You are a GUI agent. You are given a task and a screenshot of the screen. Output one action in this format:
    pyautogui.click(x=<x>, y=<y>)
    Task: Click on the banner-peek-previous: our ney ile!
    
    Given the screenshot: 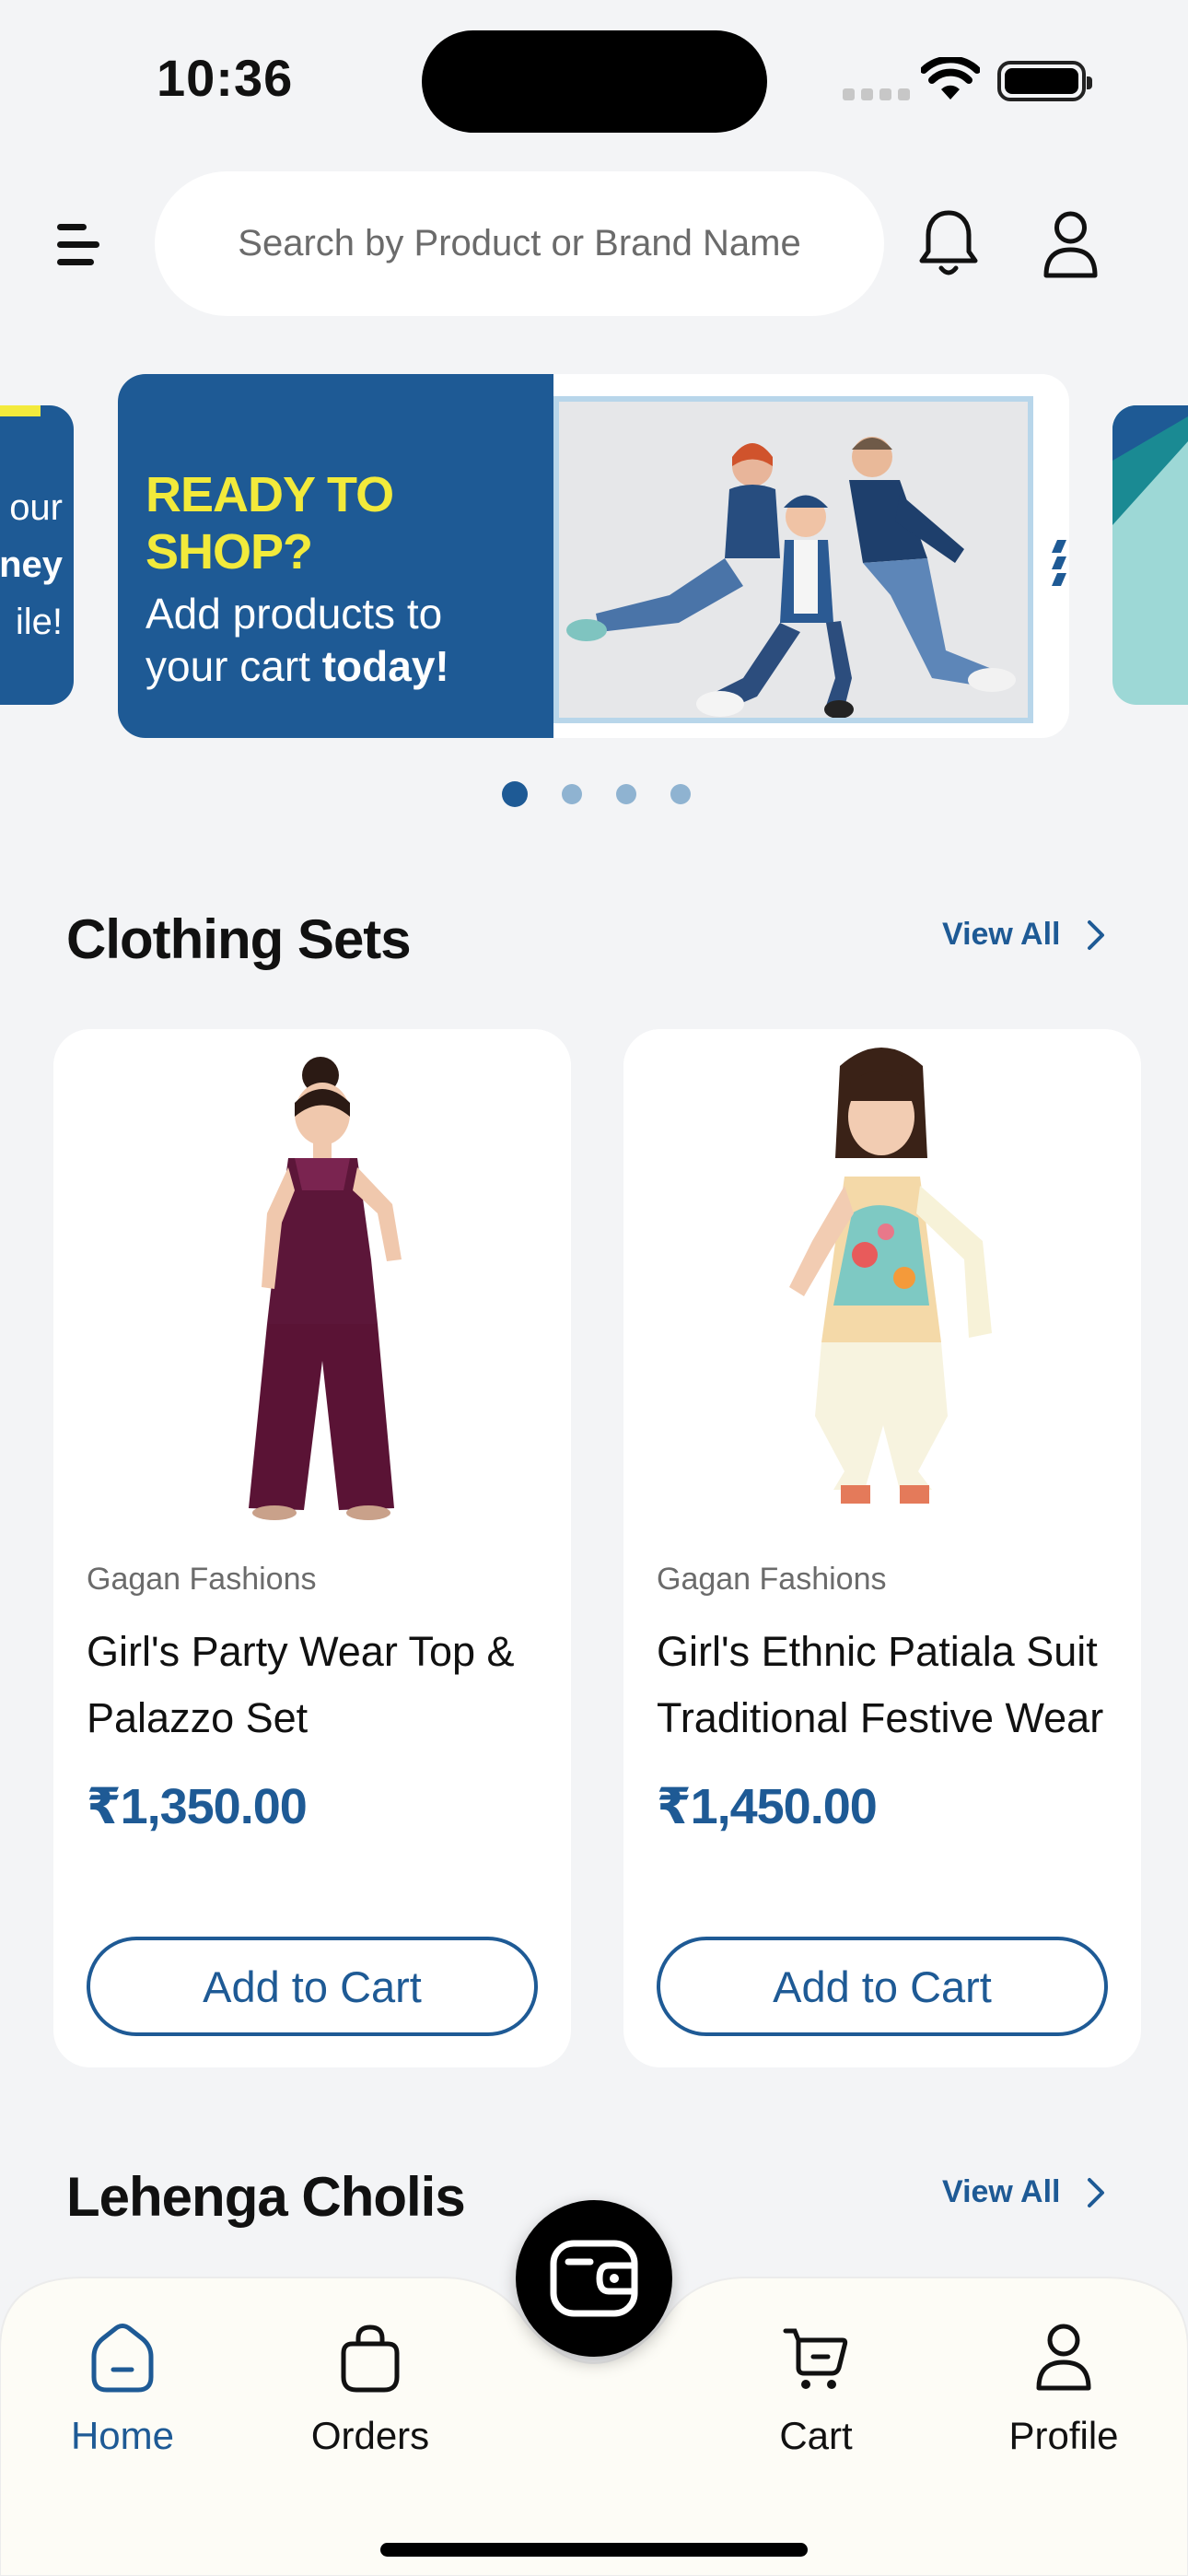 What is the action you would take?
    pyautogui.click(x=37, y=555)
    